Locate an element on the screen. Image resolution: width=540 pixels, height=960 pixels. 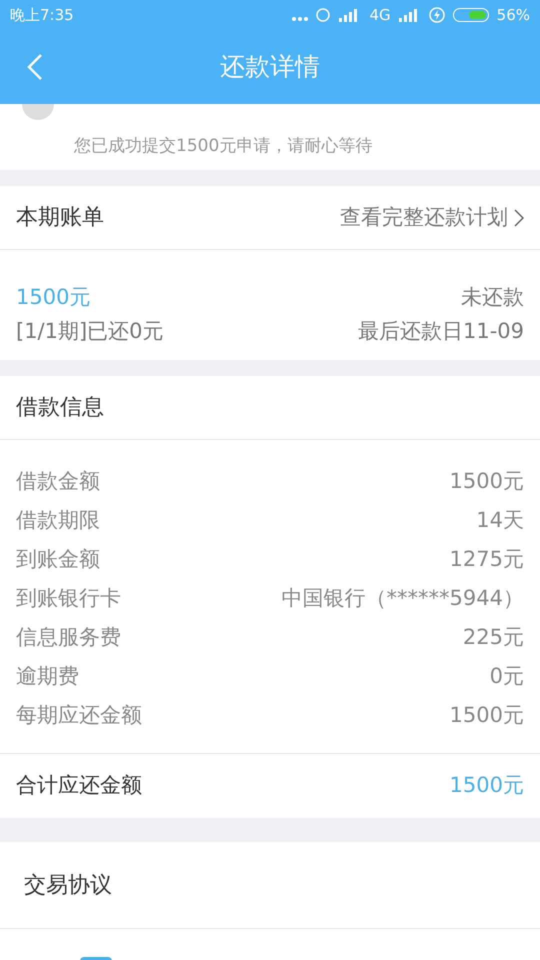
info-value: 0元 is located at coordinates (507, 676).